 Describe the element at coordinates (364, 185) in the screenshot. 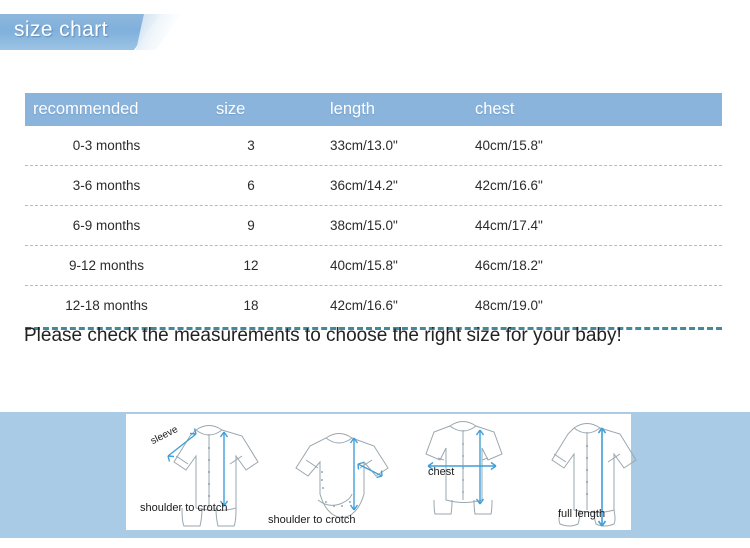

I see `cell-length: 36cm/14.2"` at that location.